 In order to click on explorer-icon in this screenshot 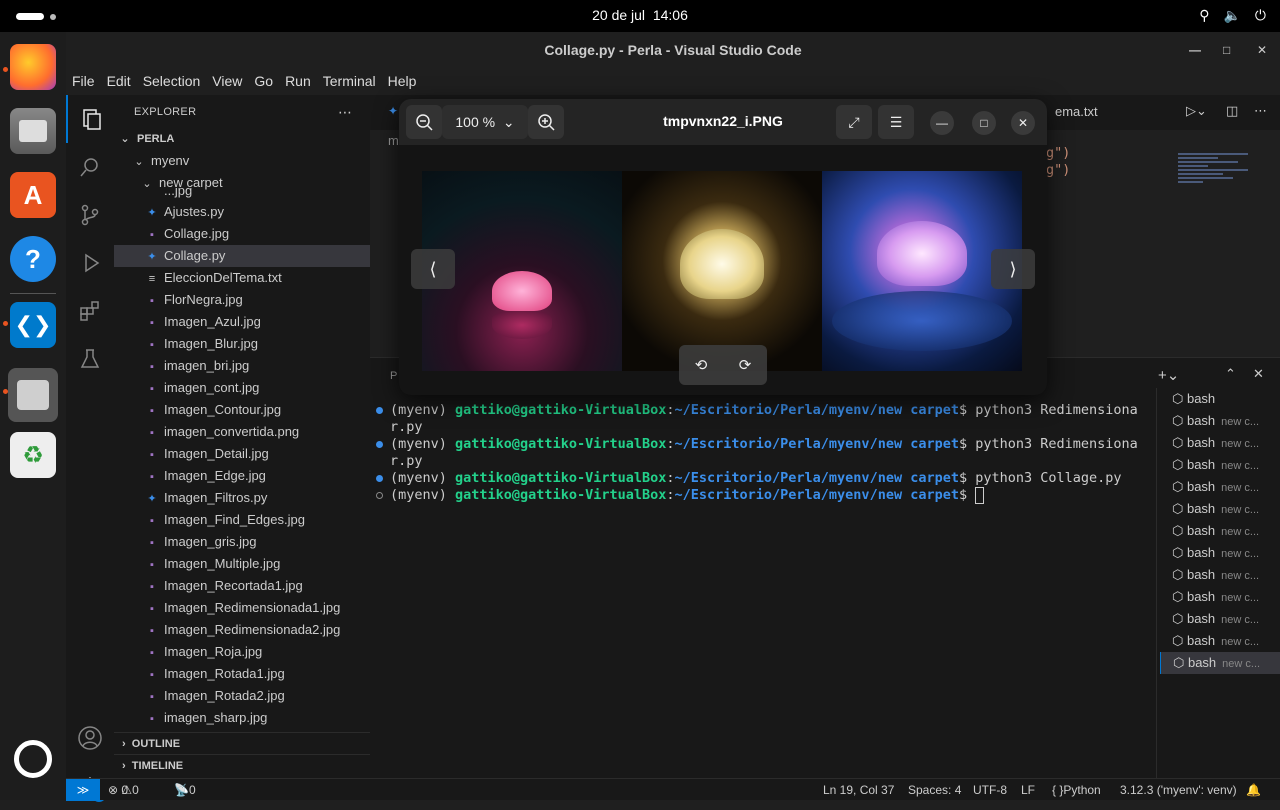, I will do `click(90, 119)`.